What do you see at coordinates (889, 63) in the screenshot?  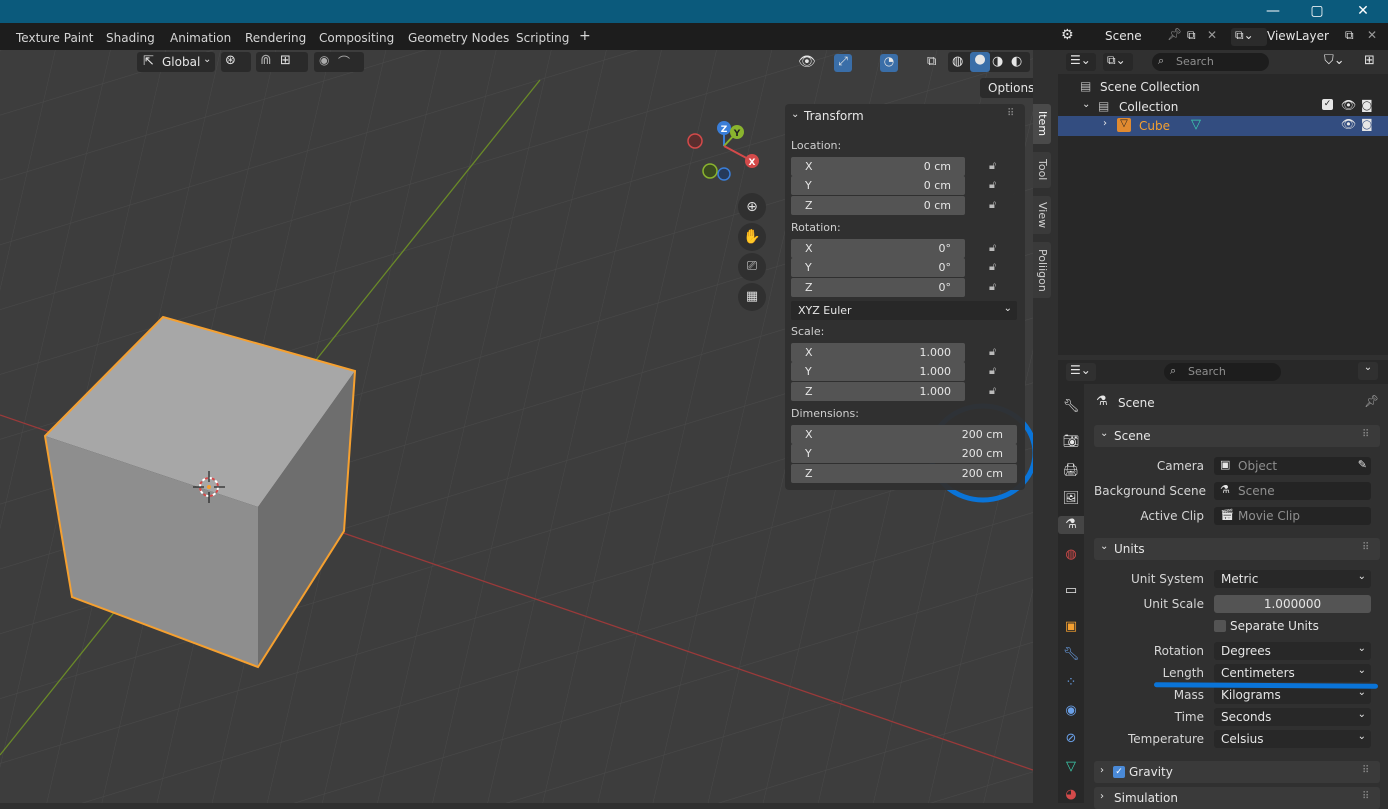 I see `overlay-toggle-icon: ◔` at bounding box center [889, 63].